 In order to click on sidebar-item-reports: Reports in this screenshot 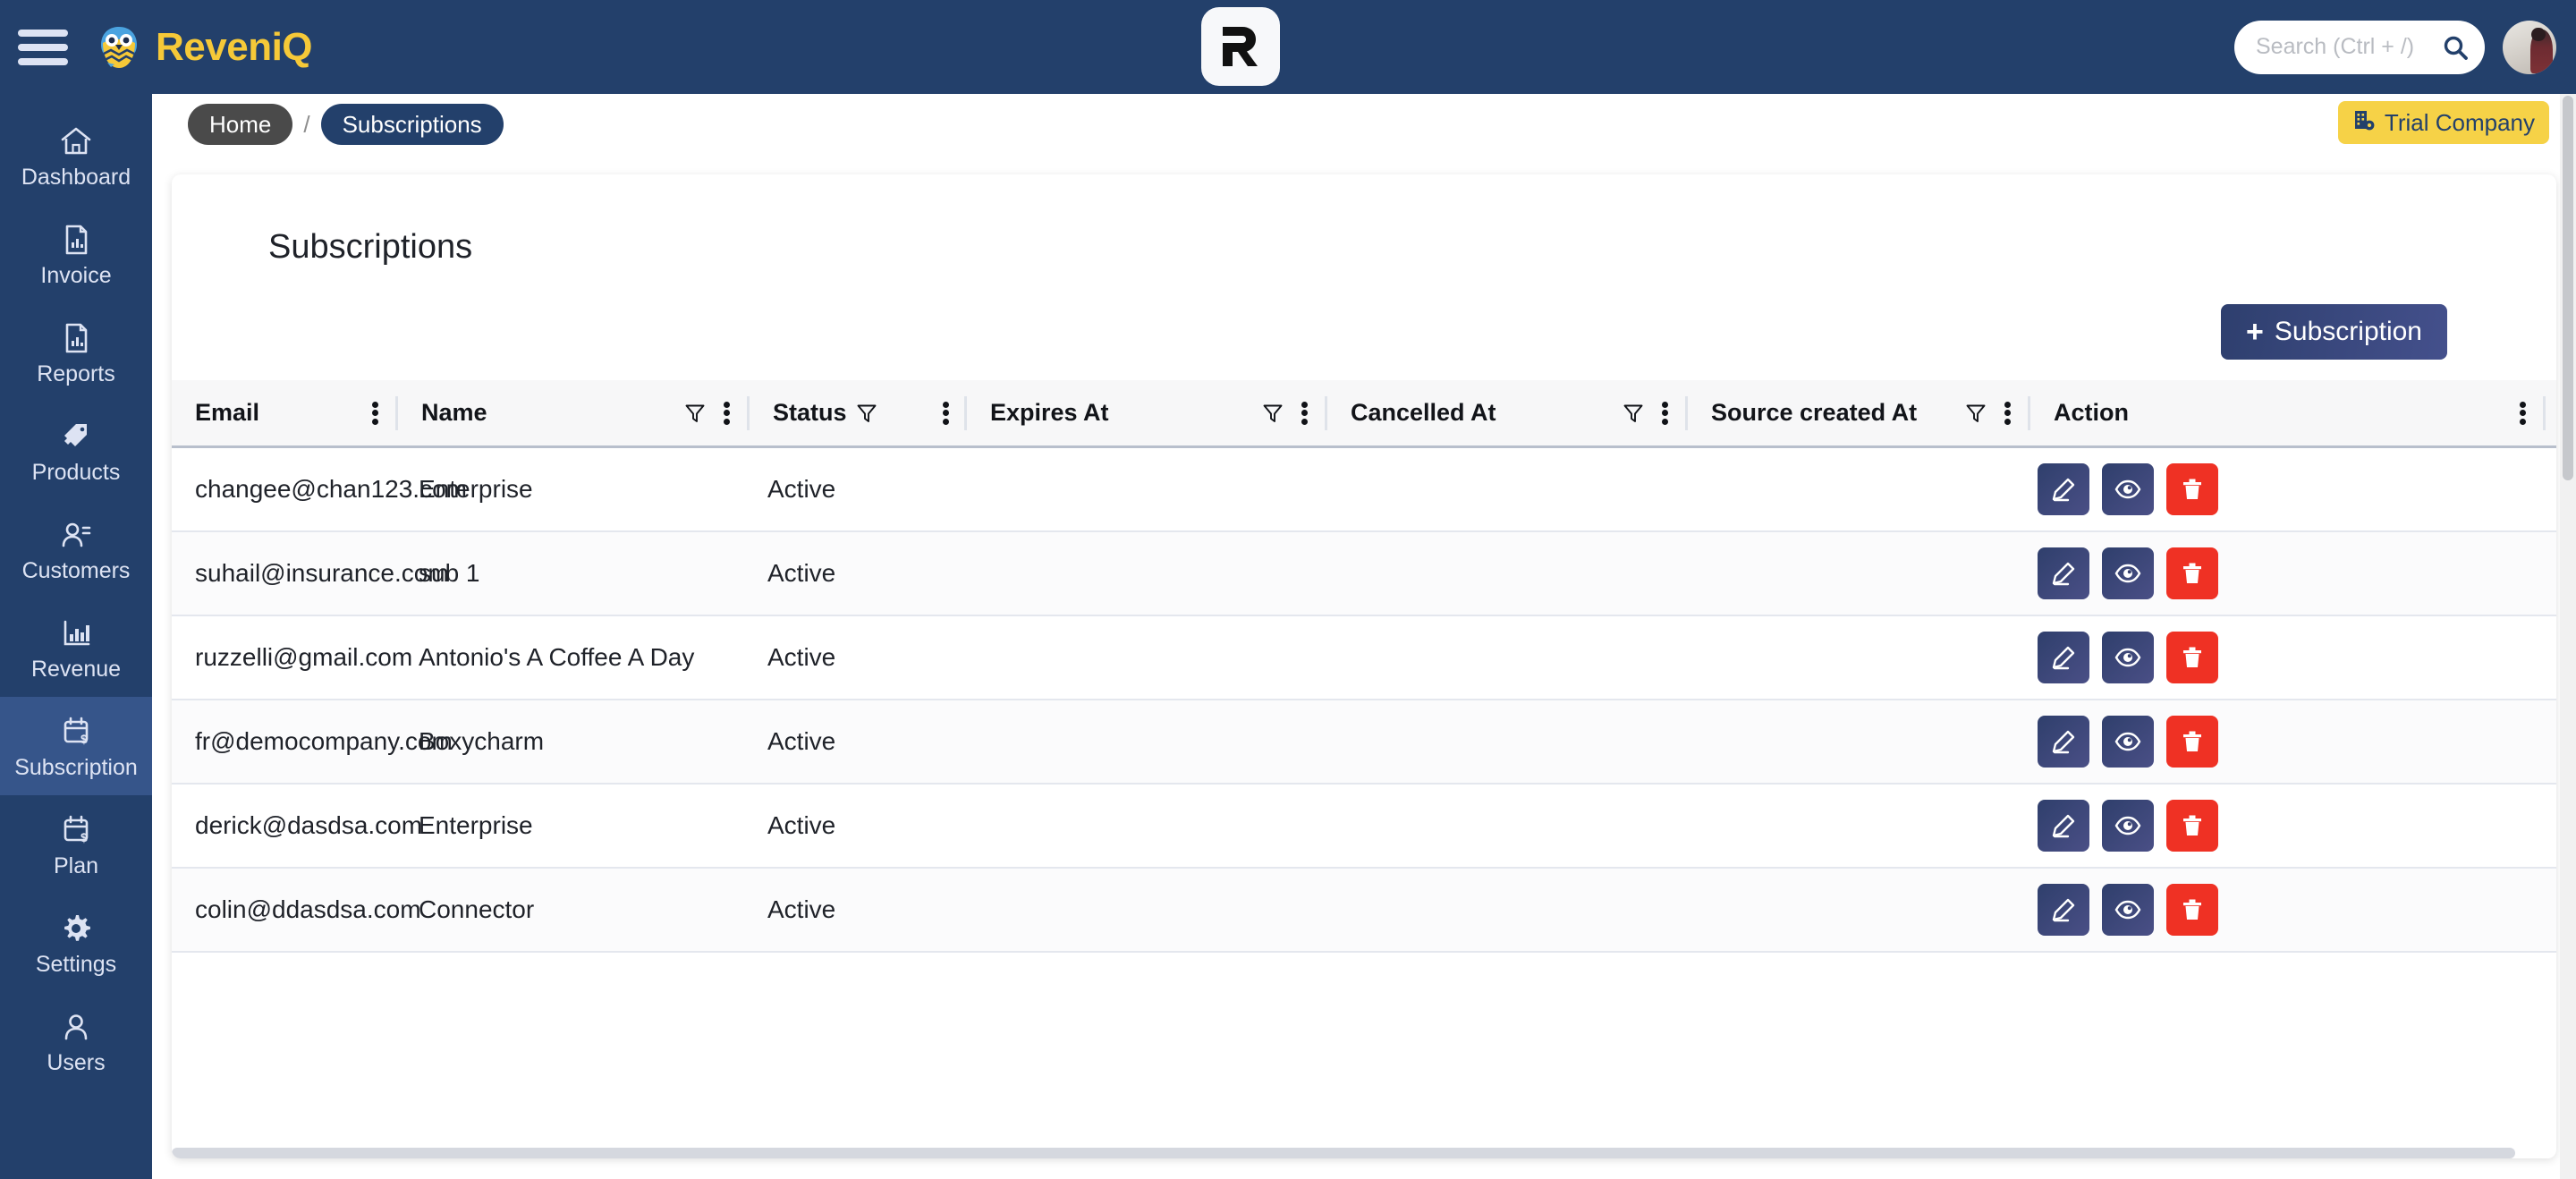, I will do `click(76, 353)`.